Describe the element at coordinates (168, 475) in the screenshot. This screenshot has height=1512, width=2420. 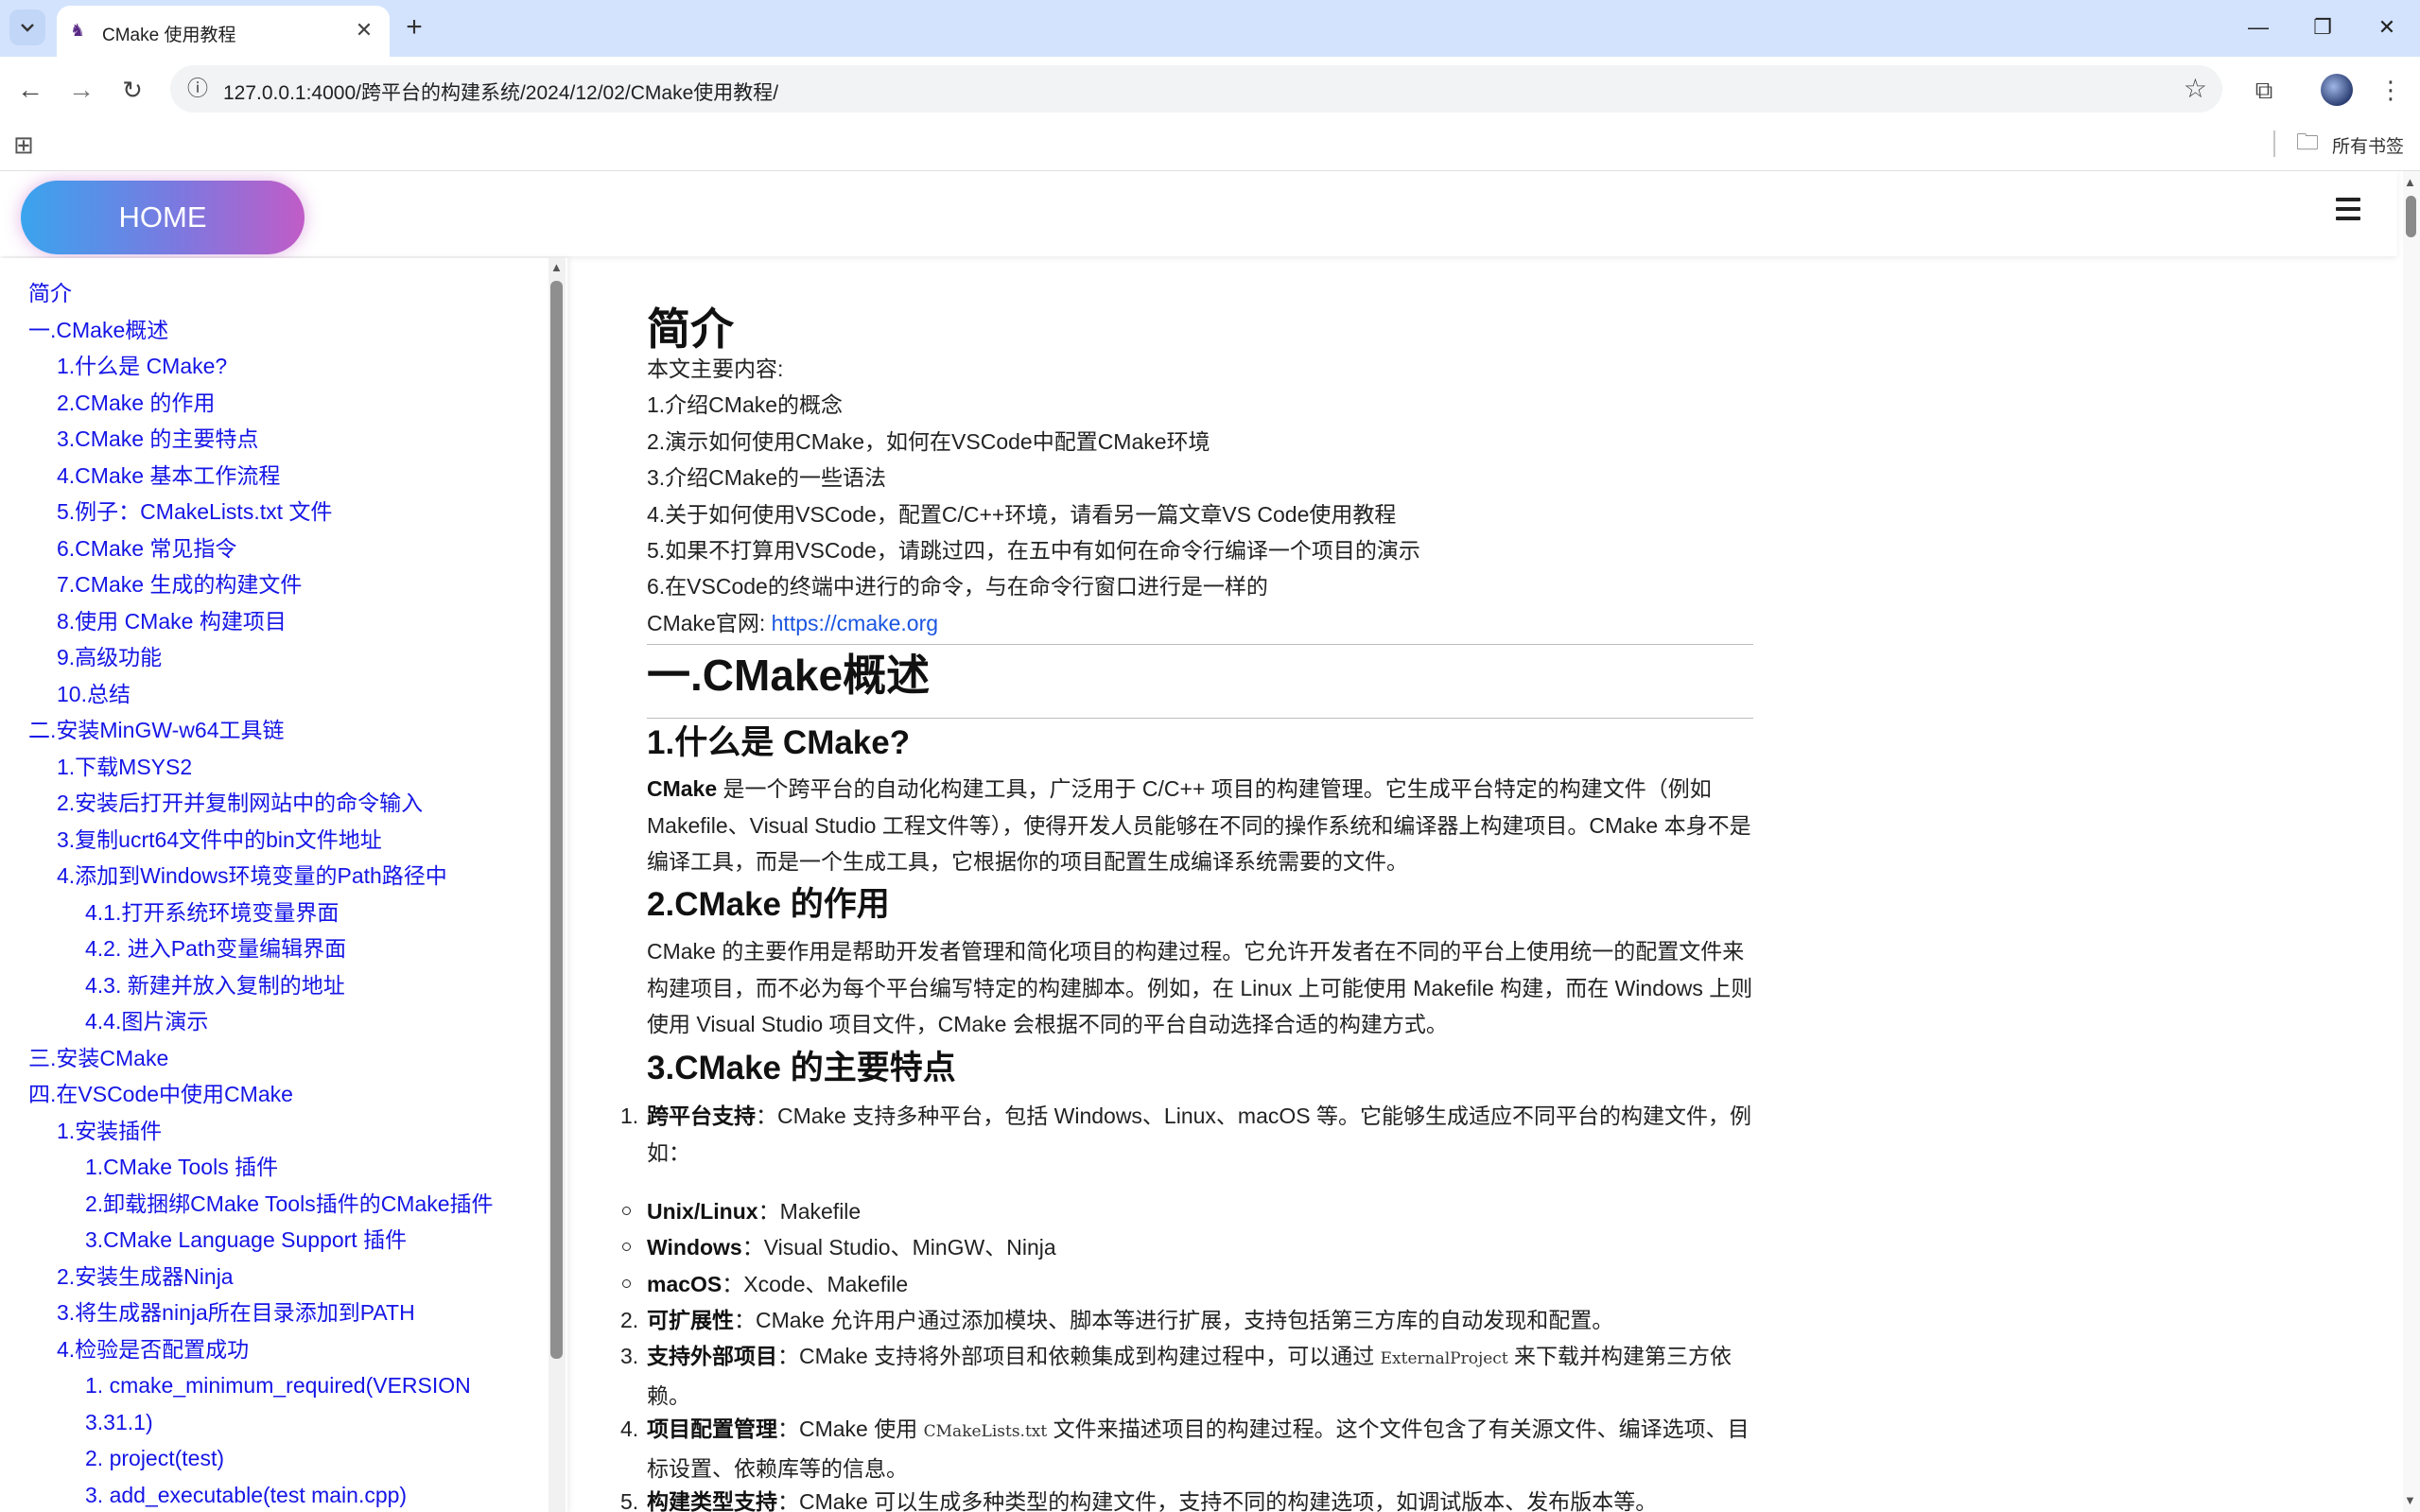
I see `toc-link: 4.CMake 基本工作流程` at that location.